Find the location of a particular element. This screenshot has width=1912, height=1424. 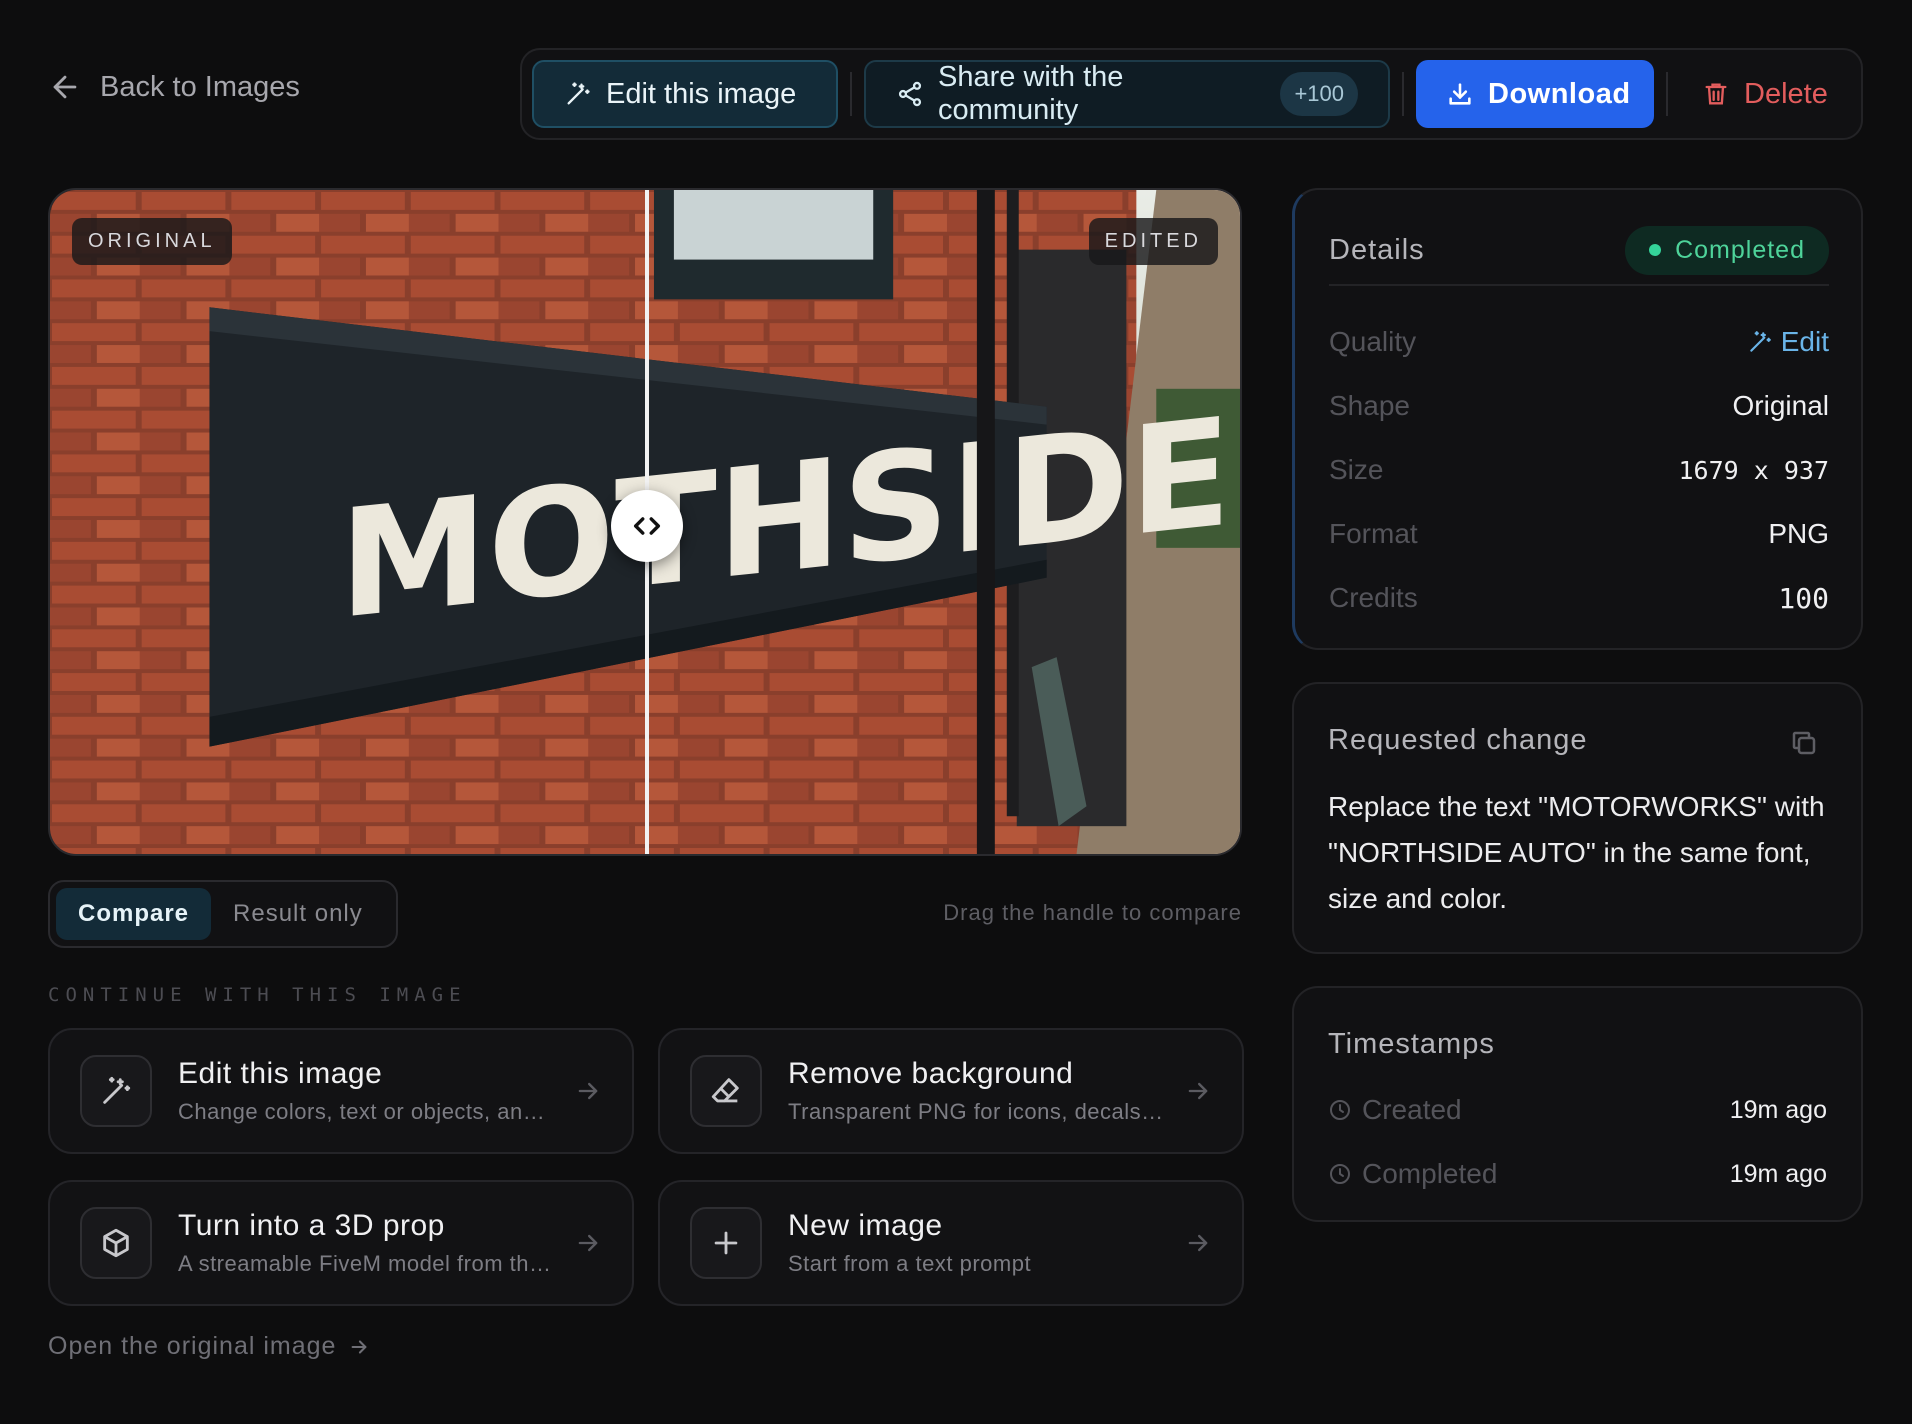

share-label: Share with the community is located at coordinates (1031, 93).